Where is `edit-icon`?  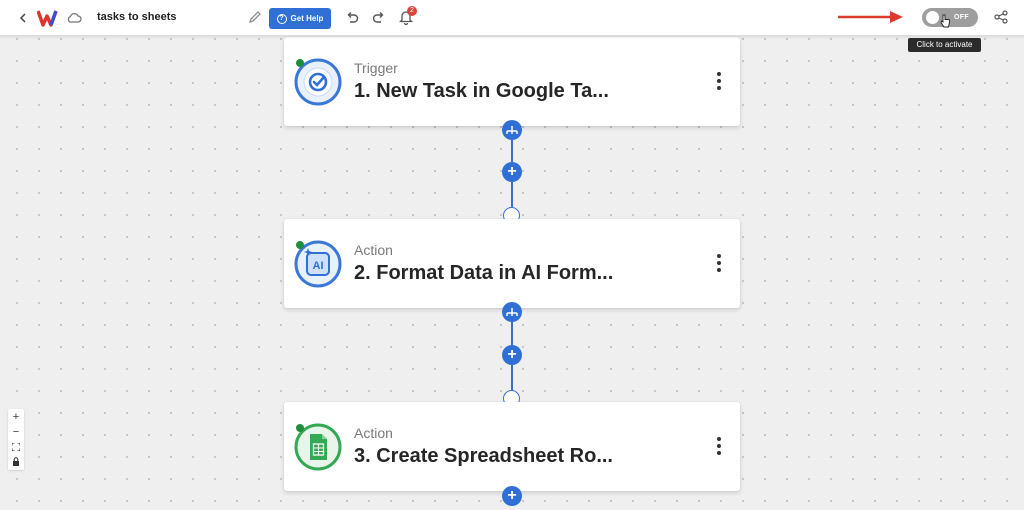 edit-icon is located at coordinates (255, 17).